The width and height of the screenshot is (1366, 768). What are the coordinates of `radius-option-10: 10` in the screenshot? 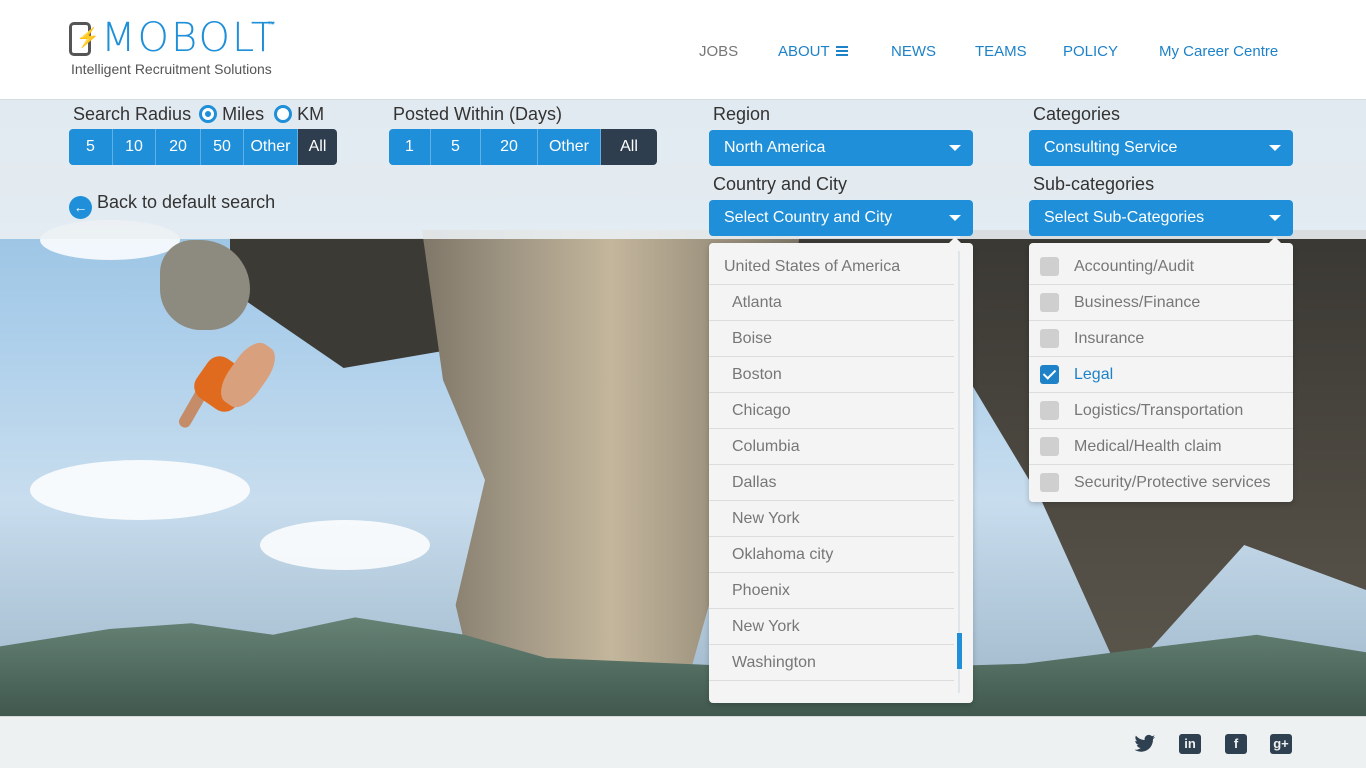 It's located at (134, 147).